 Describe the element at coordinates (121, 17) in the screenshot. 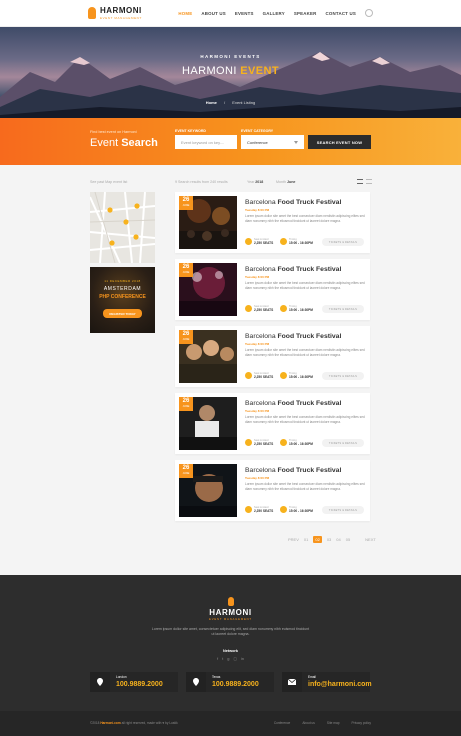

I see `logo-tagline: EVENT MANAGEMENT` at that location.